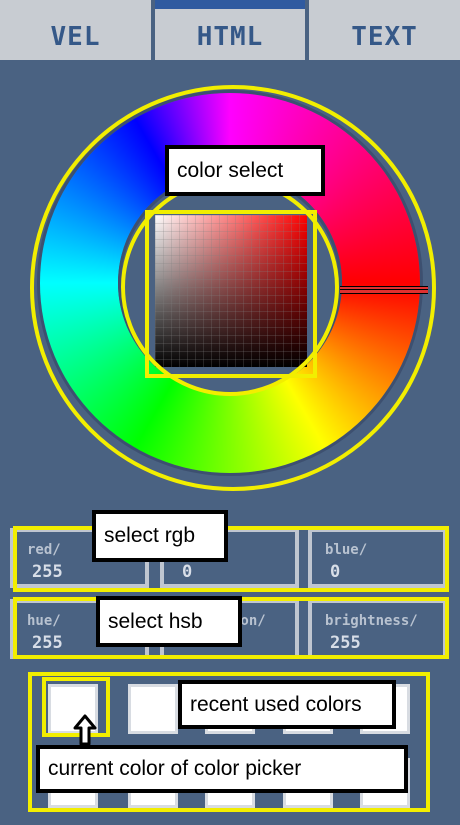 The height and width of the screenshot is (825, 460). What do you see at coordinates (384, 30) in the screenshot?
I see `tab-text: TEXT` at bounding box center [384, 30].